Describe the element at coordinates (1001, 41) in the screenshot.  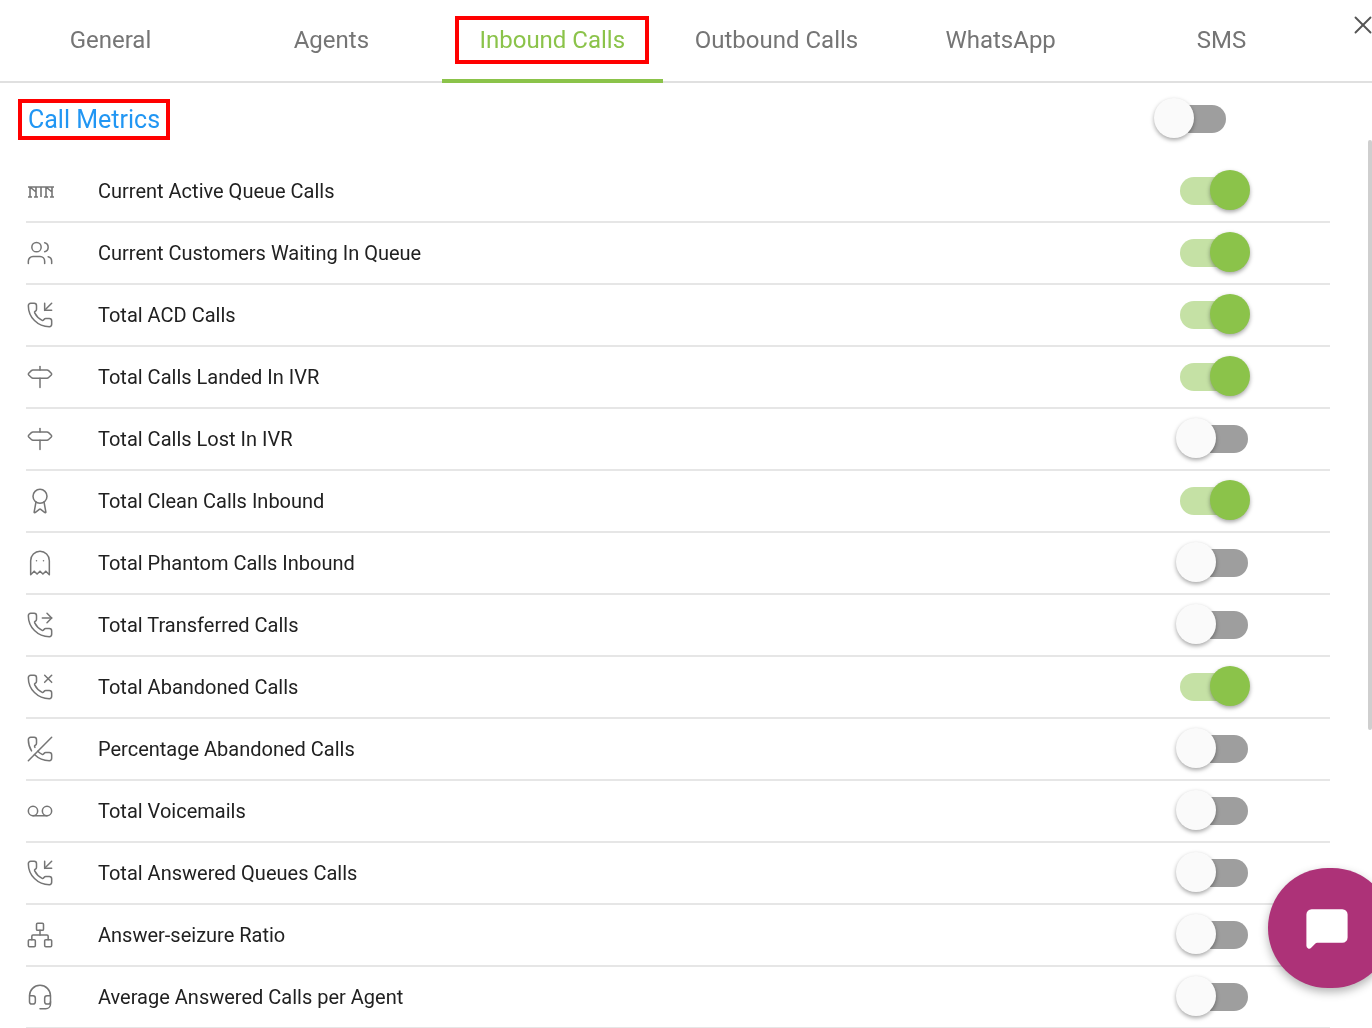
I see `tab: WhatsApp` at that location.